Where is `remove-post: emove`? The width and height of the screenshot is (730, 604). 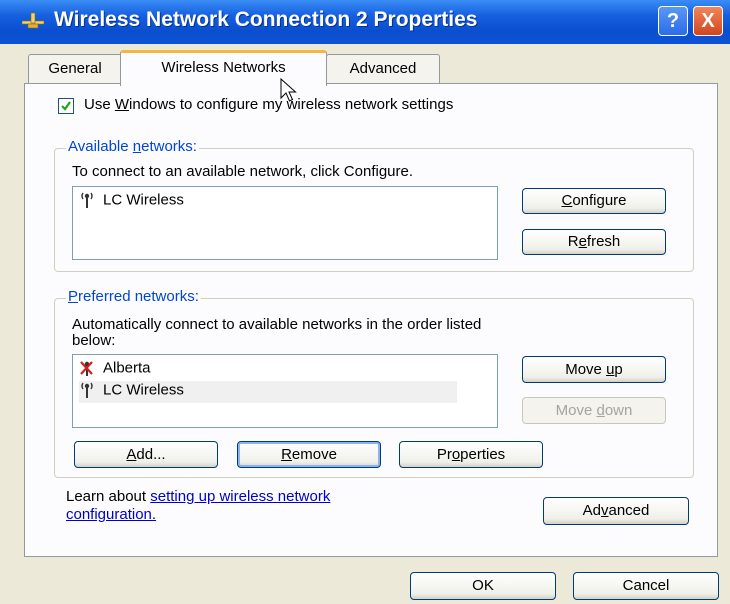 remove-post: emove is located at coordinates (314, 454).